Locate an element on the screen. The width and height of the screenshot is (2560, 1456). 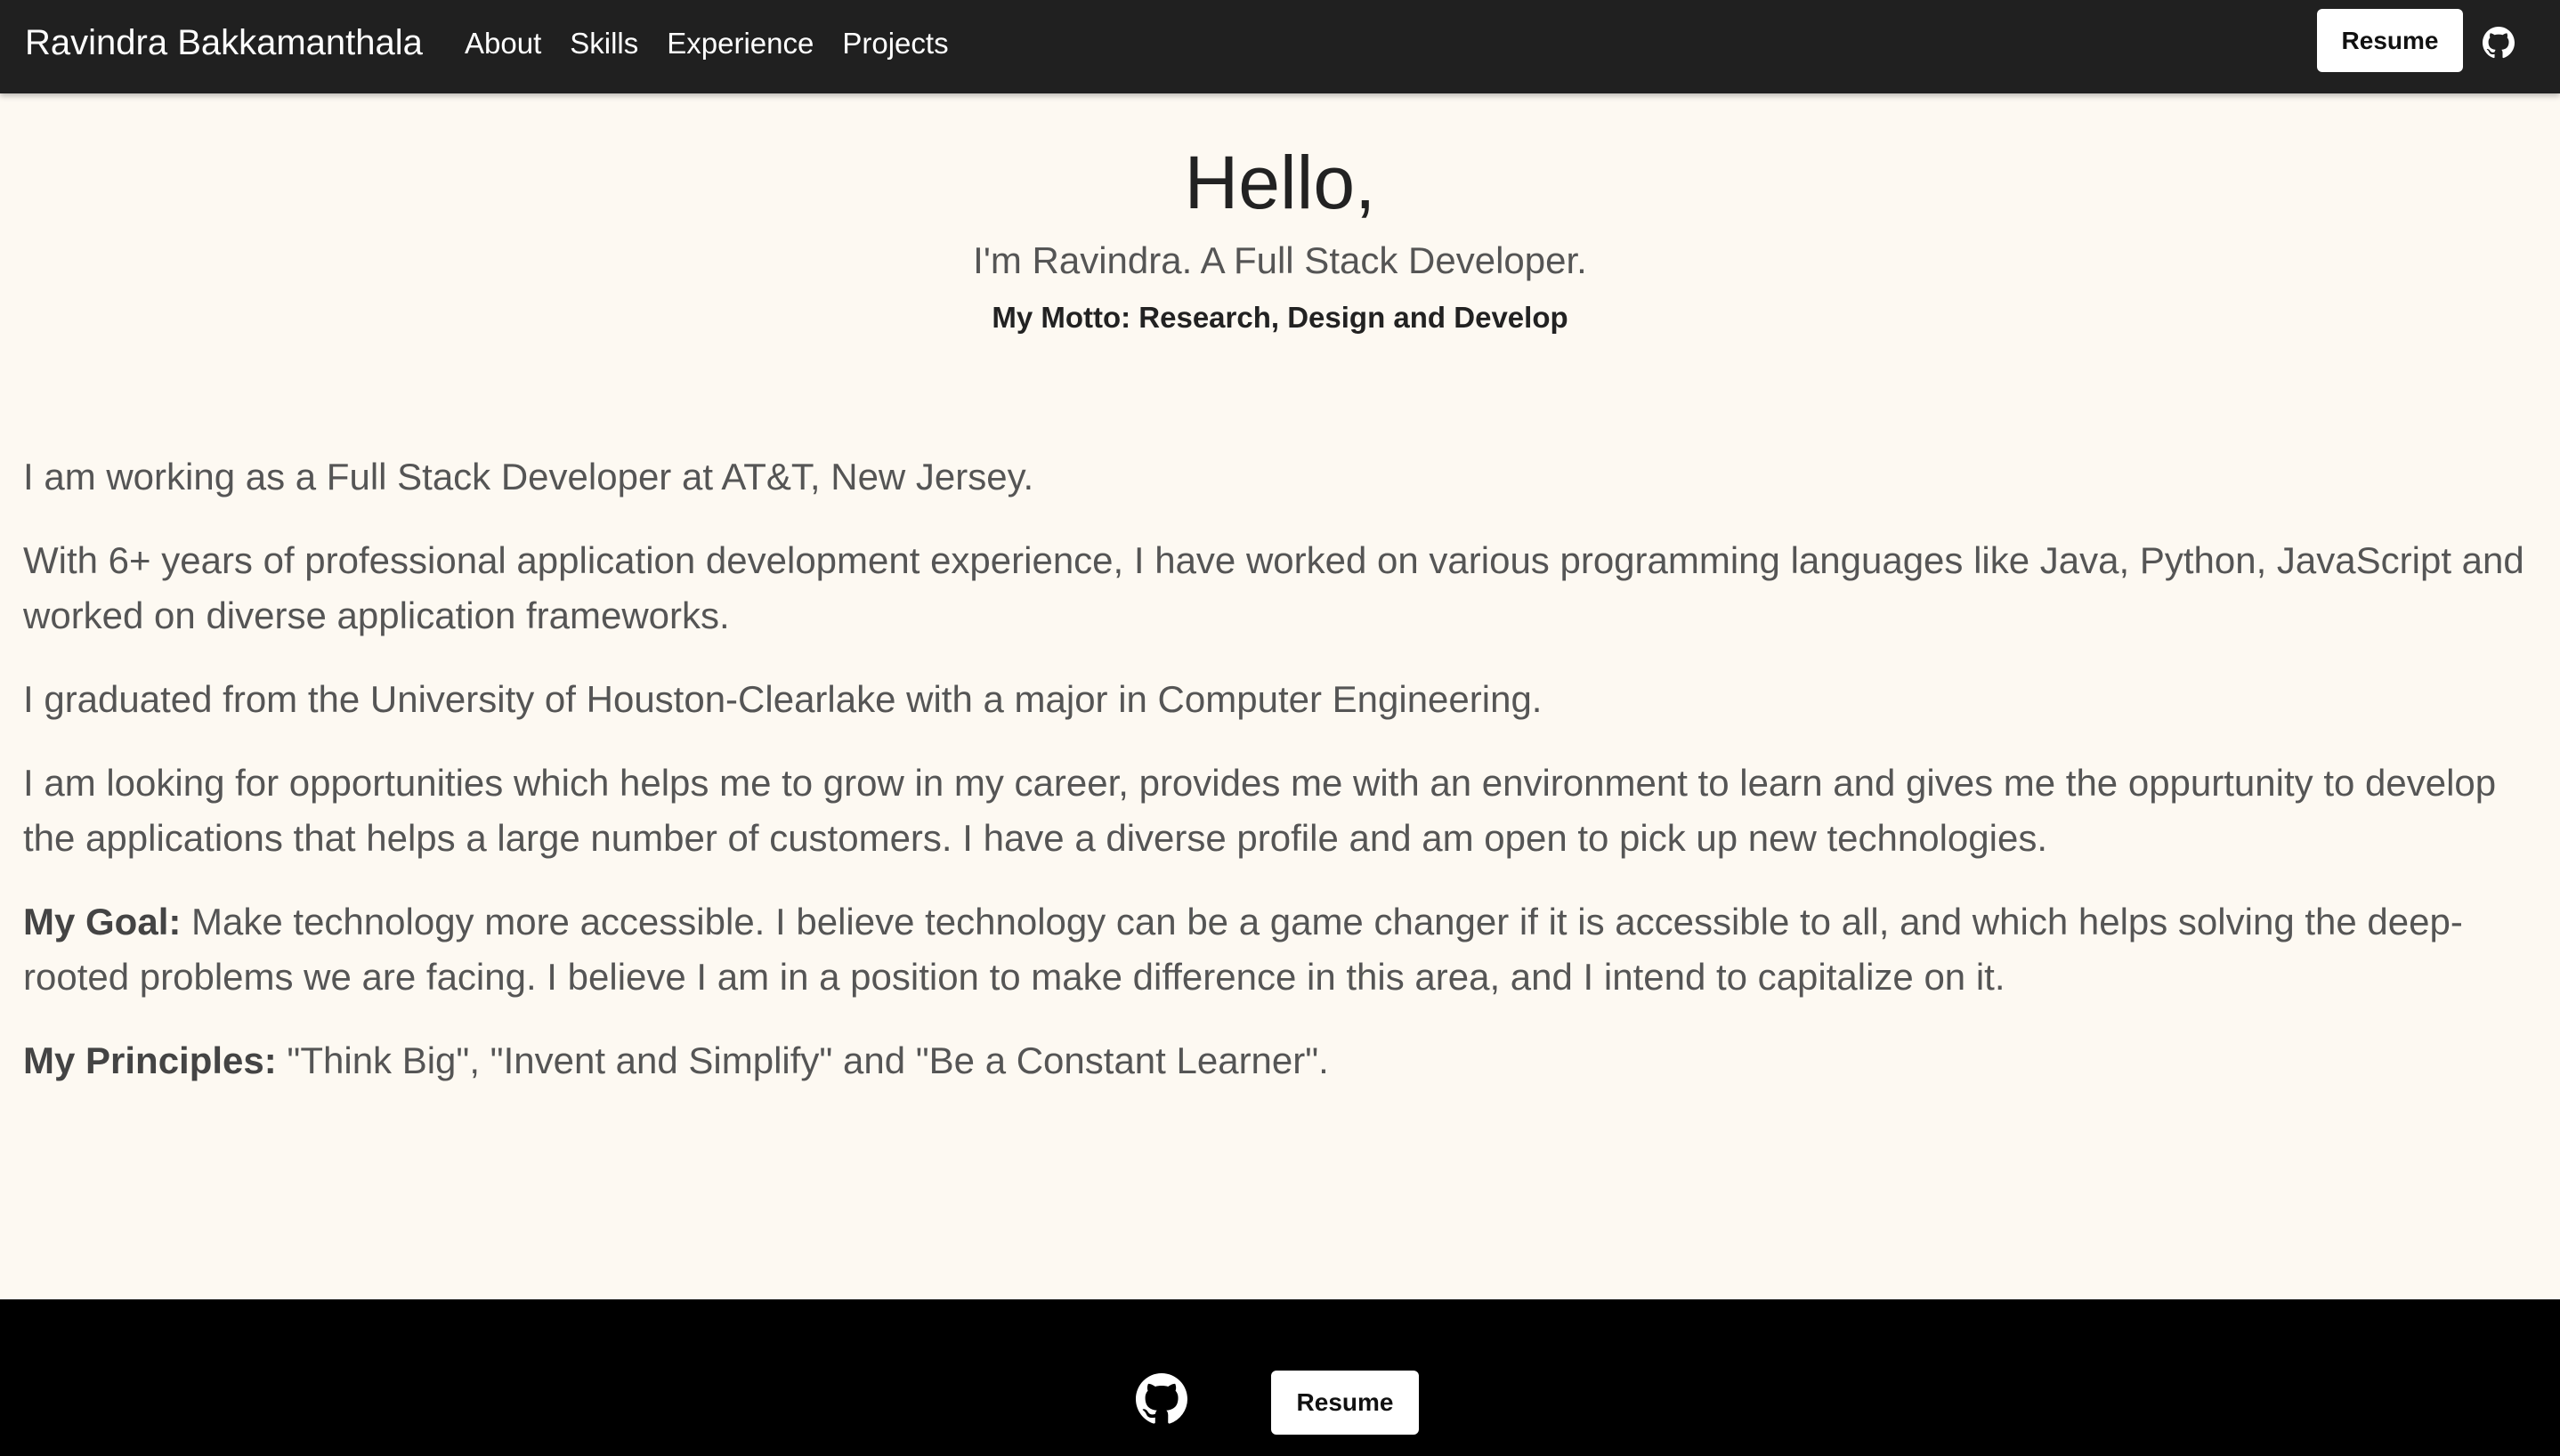
hero-title: Hello, is located at coordinates (1280, 182).